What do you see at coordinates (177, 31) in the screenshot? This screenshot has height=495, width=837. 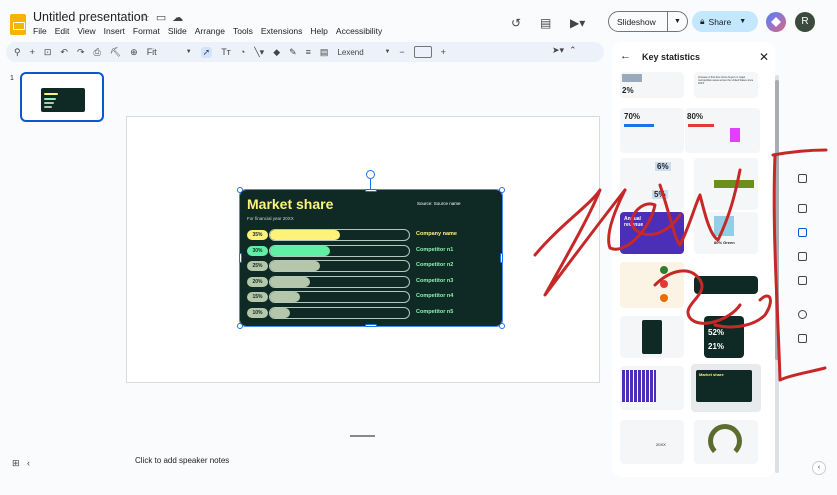 I see `menu-slide: Slide` at bounding box center [177, 31].